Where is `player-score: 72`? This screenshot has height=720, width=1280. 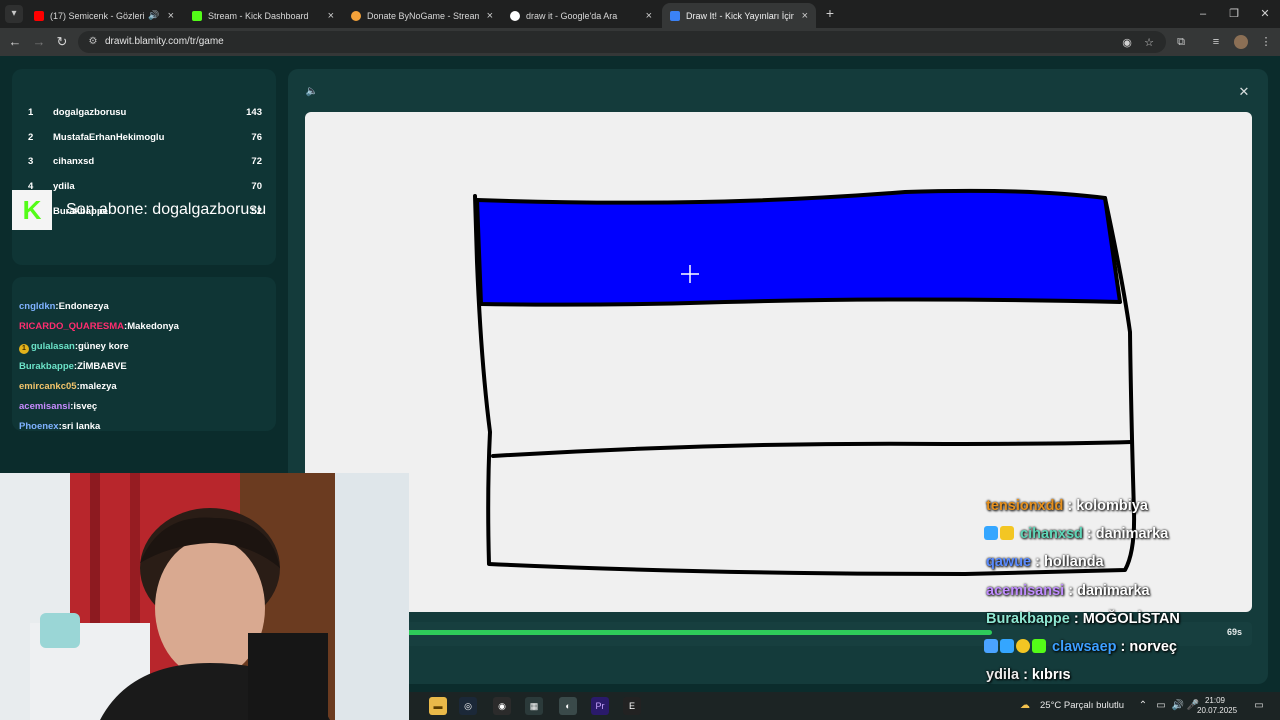
player-score: 72 is located at coordinates (256, 161).